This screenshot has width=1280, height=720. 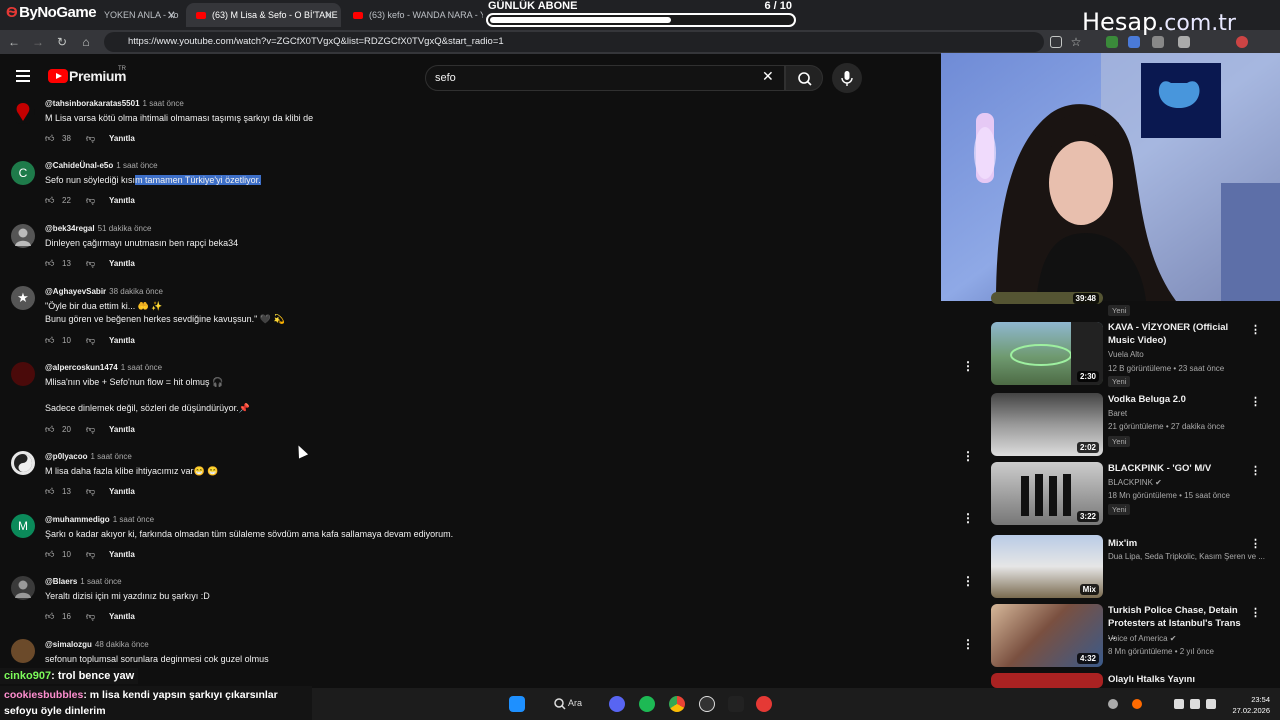 I want to click on search-button, so click(x=804, y=78).